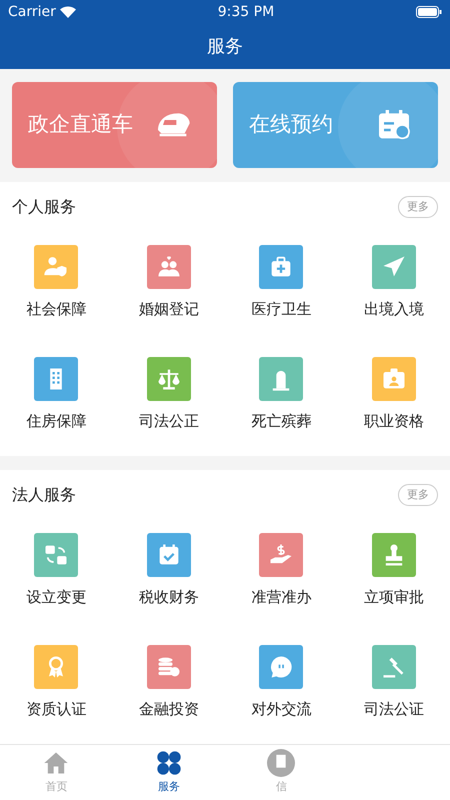 The image size is (450, 800). What do you see at coordinates (56, 309) in the screenshot?
I see `service-label: 社会保障` at bounding box center [56, 309].